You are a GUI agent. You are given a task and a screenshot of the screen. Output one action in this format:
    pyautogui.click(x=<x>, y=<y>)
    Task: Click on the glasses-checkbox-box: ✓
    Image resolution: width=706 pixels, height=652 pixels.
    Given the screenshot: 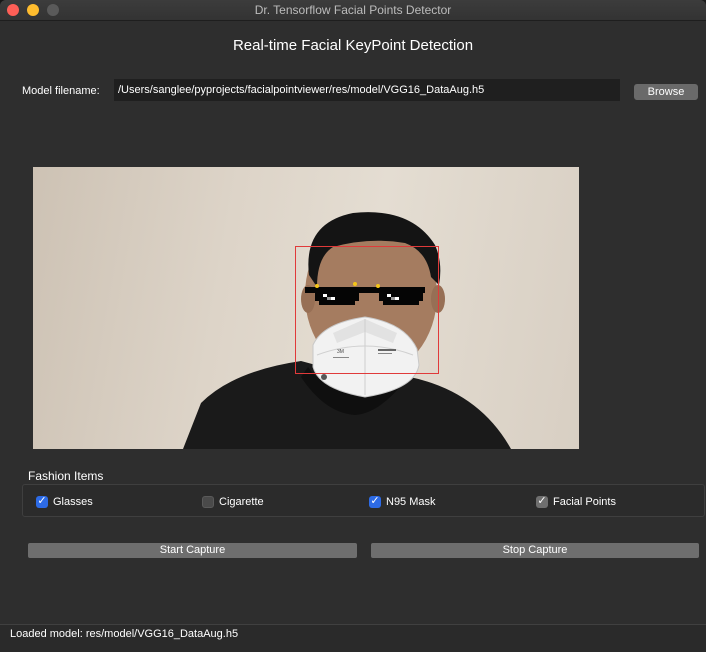 What is the action you would take?
    pyautogui.click(x=42, y=501)
    